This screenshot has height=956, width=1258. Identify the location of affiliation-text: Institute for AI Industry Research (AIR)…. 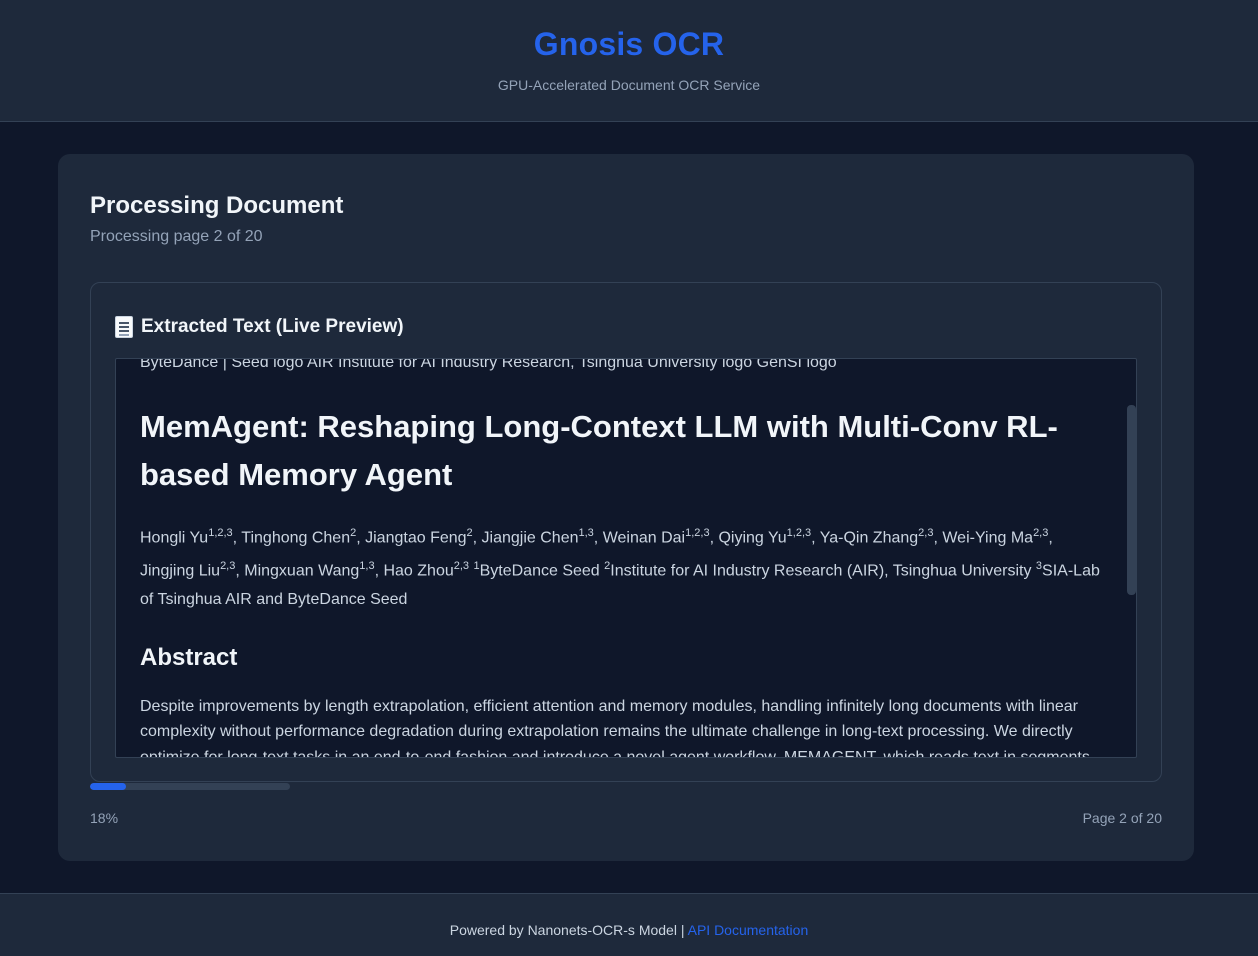
(823, 571).